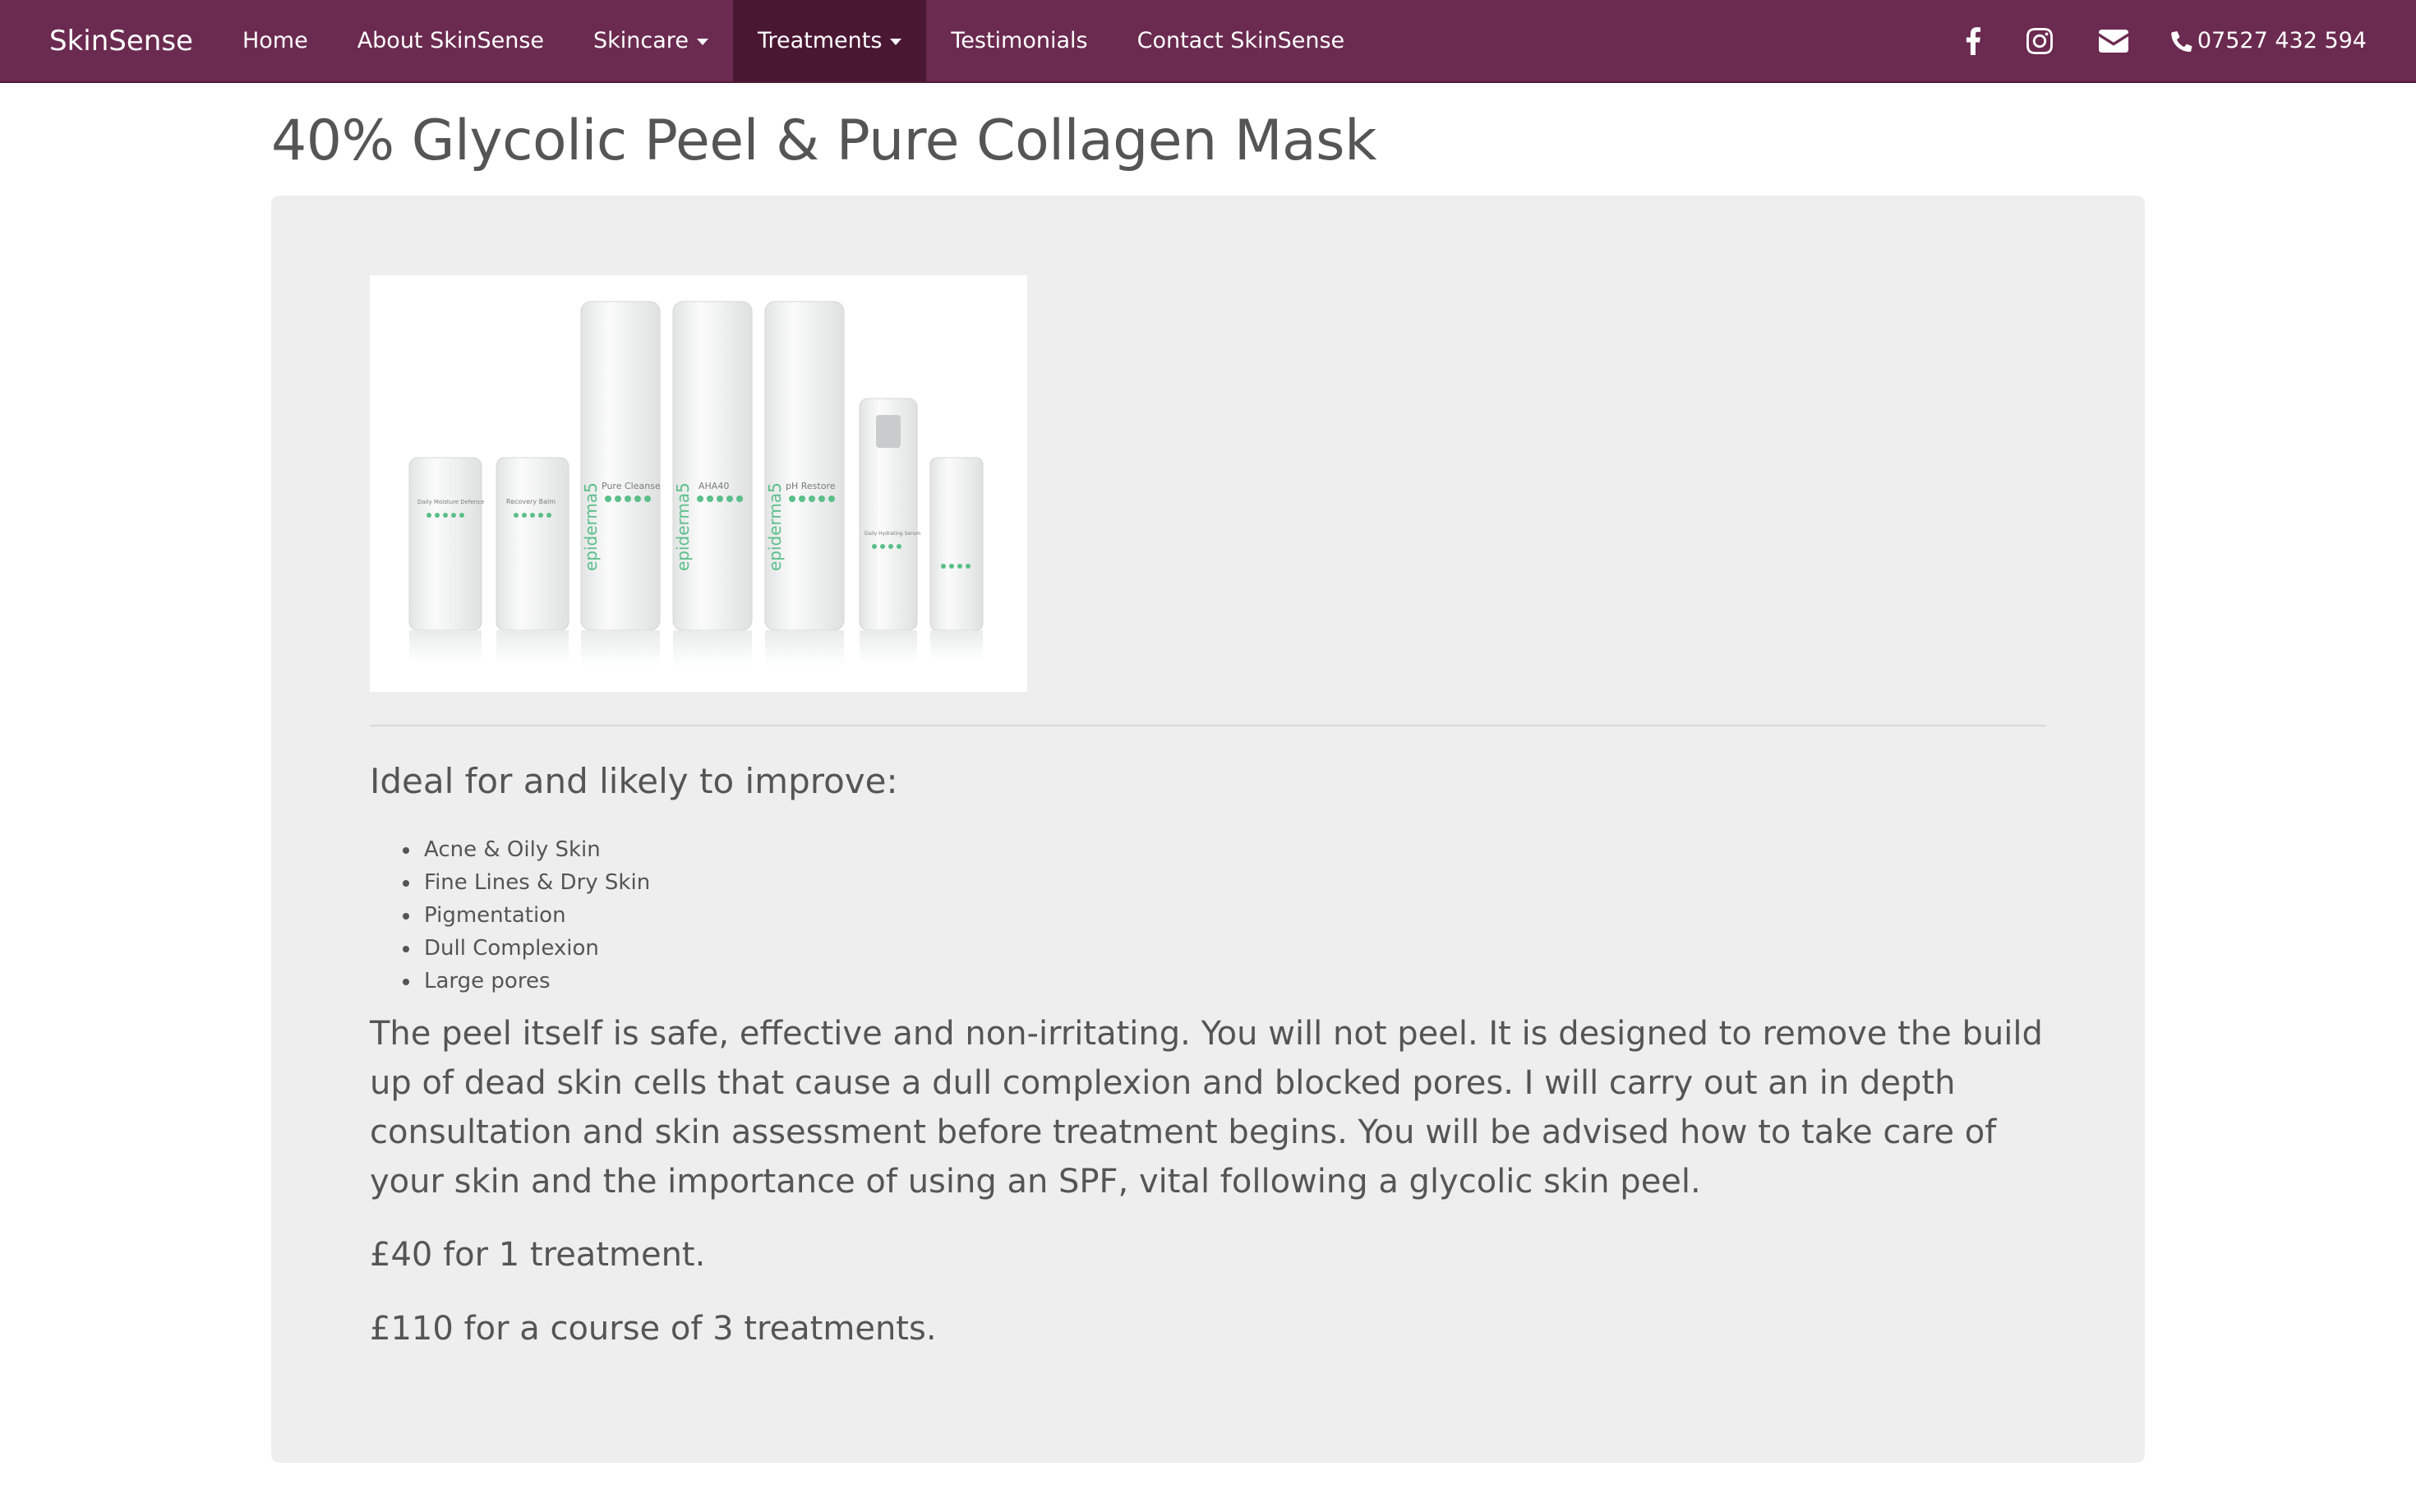 The image size is (2416, 1512). I want to click on product-label-hydrating-serum: Daily Hydrating Serum, so click(892, 534).